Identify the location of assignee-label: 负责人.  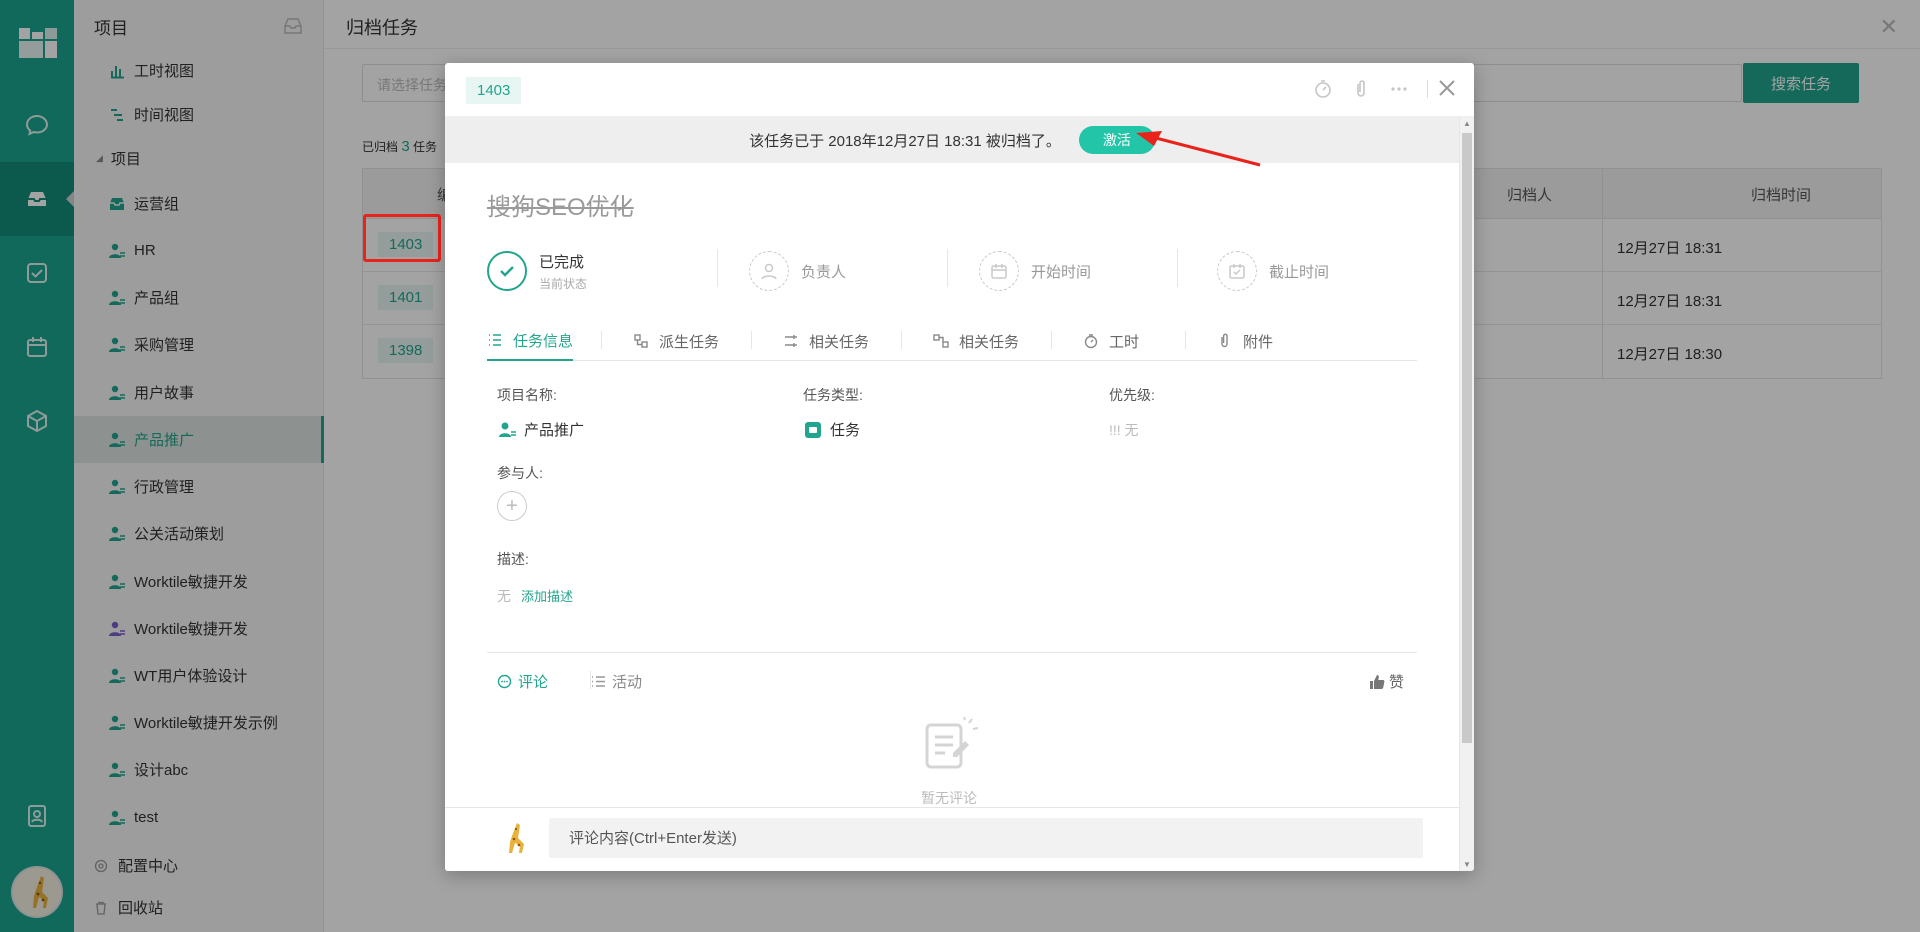
(824, 272).